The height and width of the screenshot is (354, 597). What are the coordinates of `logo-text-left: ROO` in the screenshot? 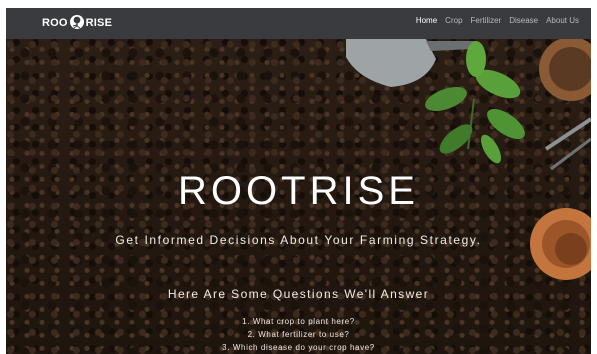 It's located at (55, 23).